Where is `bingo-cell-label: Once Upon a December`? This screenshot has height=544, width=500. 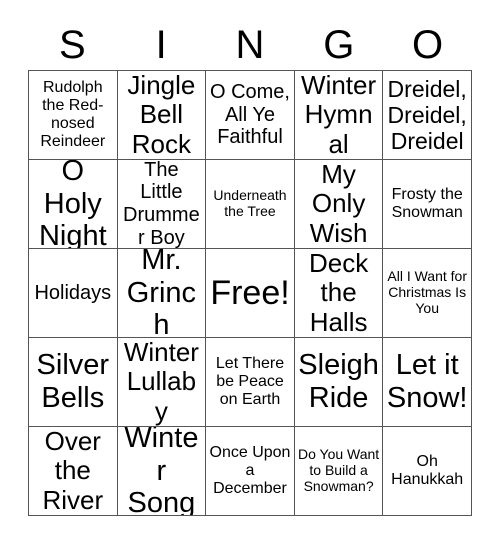 bingo-cell-label: Once Upon a December is located at coordinates (250, 470).